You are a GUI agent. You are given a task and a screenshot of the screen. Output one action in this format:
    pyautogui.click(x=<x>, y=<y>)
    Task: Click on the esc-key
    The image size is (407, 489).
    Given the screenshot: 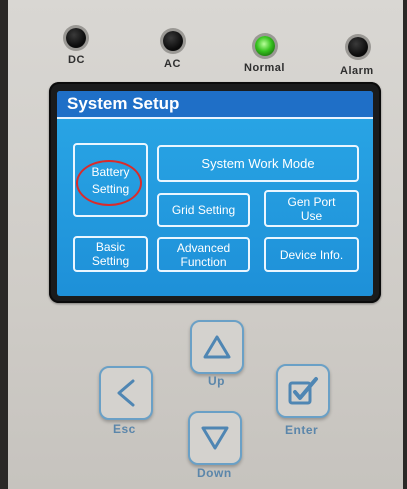 What is the action you would take?
    pyautogui.click(x=126, y=393)
    